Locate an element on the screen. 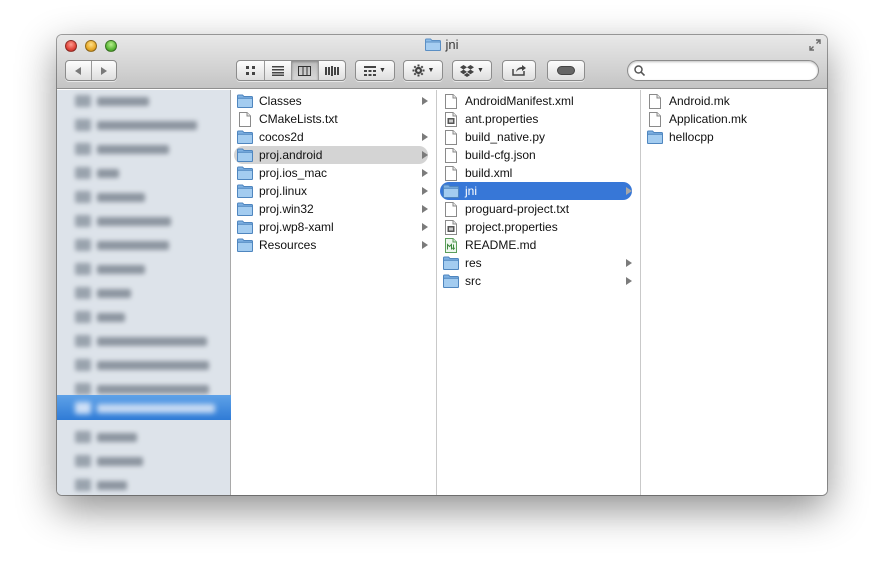 This screenshot has height=574, width=884. item-name: proj.wp8-xaml is located at coordinates (296, 227).